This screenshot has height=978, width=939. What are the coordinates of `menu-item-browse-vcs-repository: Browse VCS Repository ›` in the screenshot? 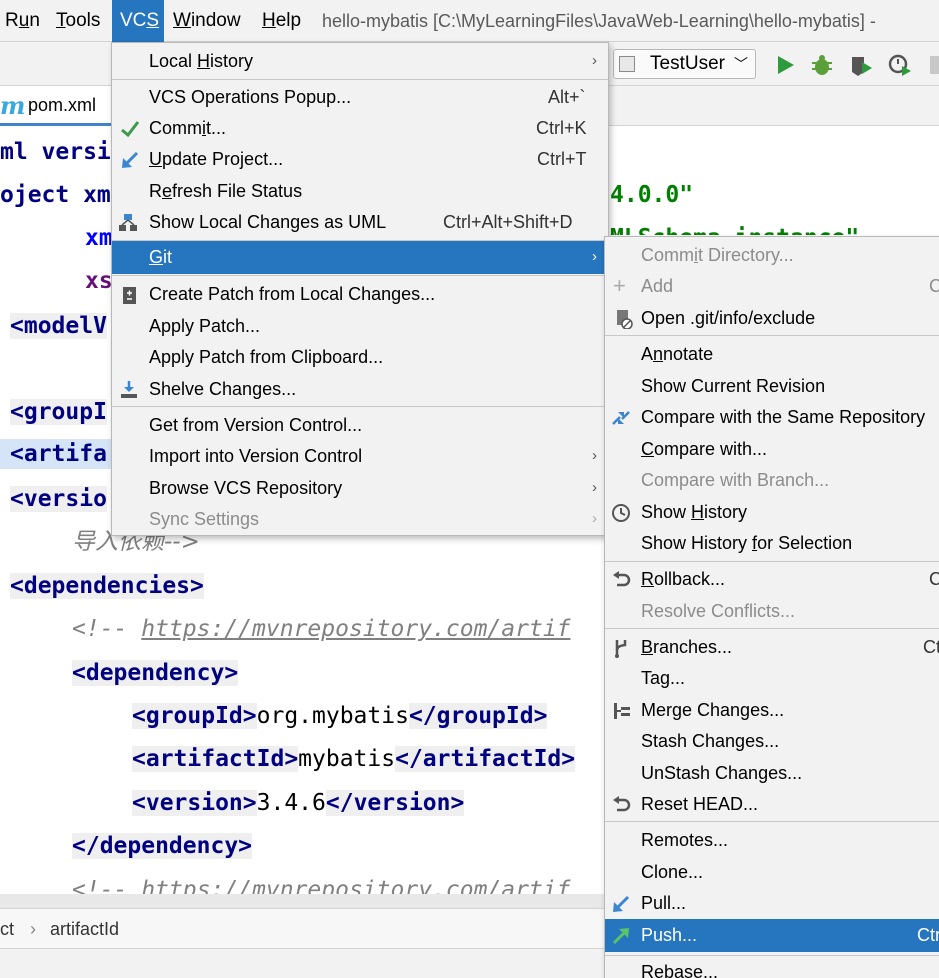 It's located at (360, 488).